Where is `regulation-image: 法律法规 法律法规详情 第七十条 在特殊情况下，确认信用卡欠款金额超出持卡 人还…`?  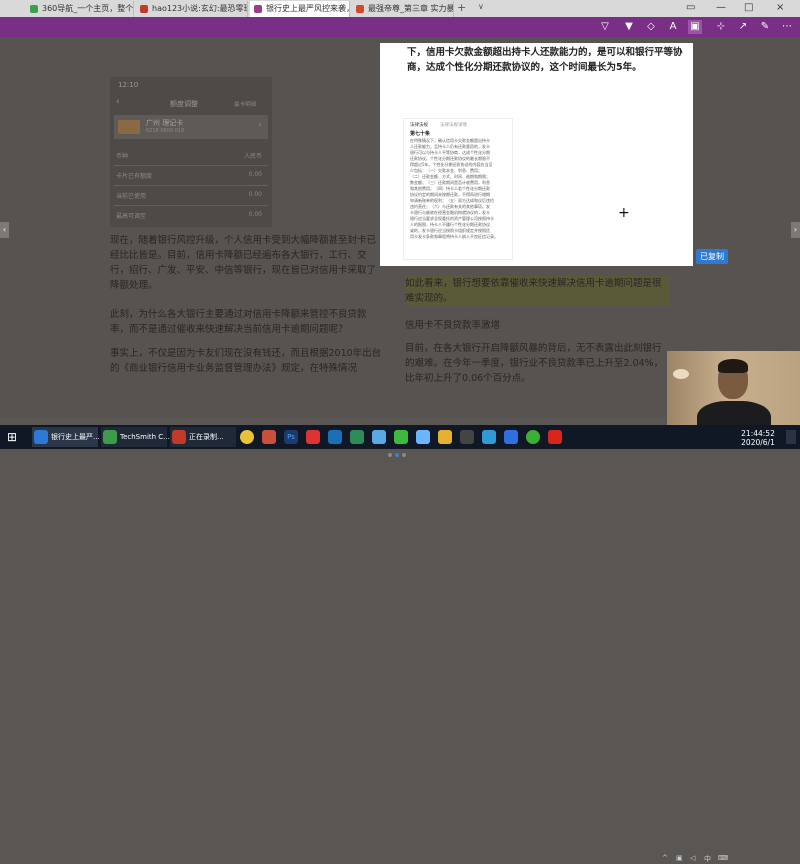 regulation-image: 法律法规 法律法规详情 第七十条 在特殊情况下，确认信用卡欠款金额超出持卡 人还… is located at coordinates (458, 189).